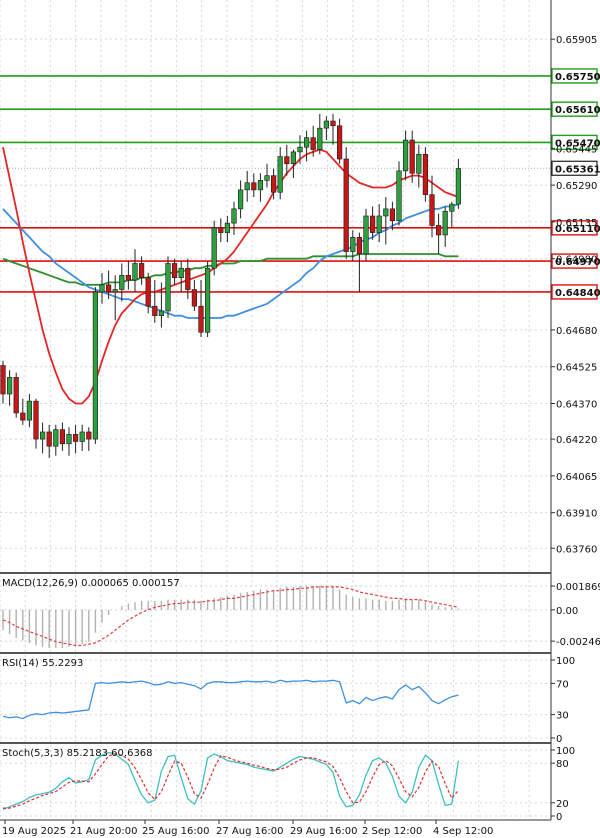 This screenshot has height=838, width=600. I want to click on stoch-tick-label: 0, so click(559, 817).